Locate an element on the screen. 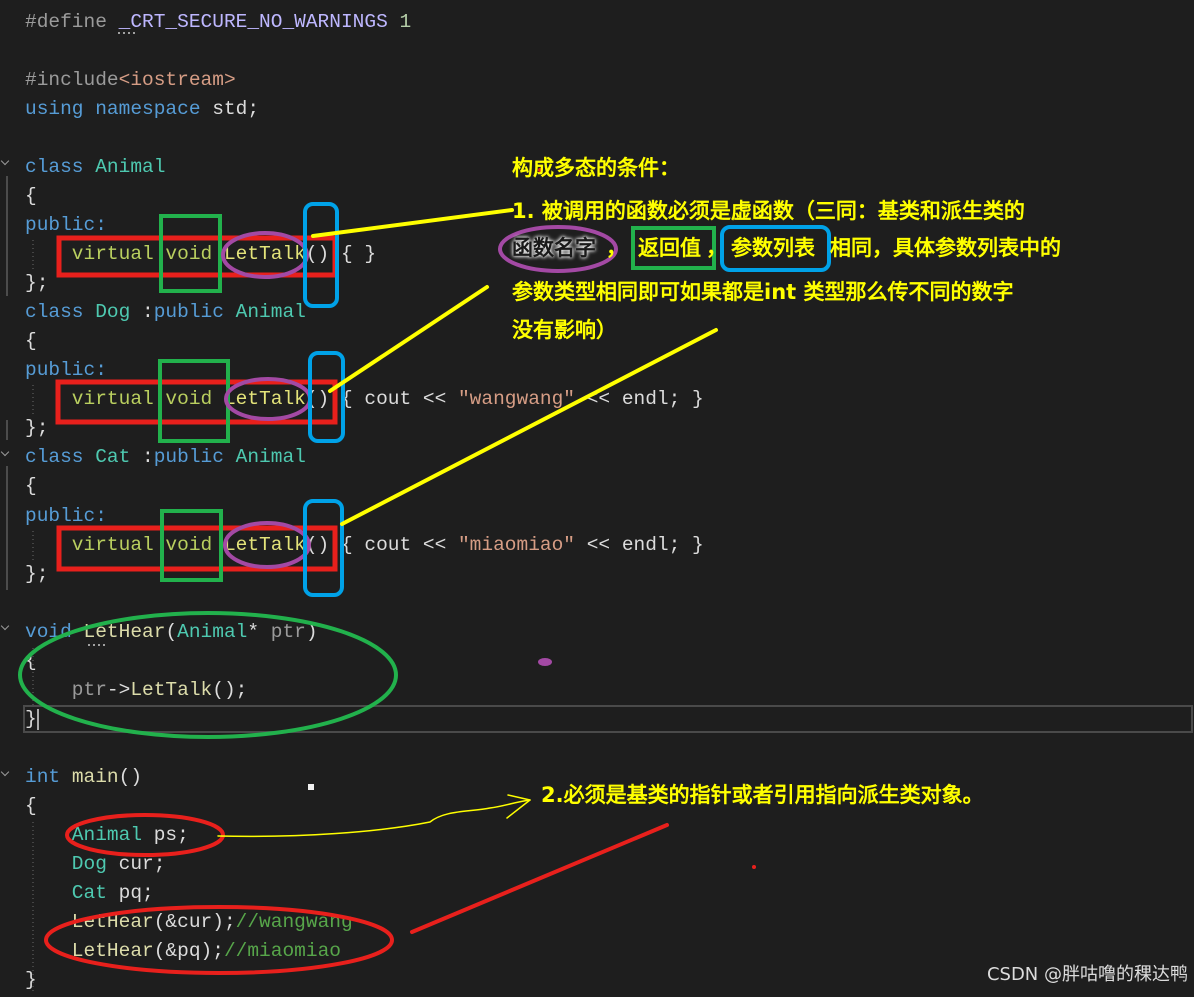  code-line: class Cat :public Animal is located at coordinates (165, 457).